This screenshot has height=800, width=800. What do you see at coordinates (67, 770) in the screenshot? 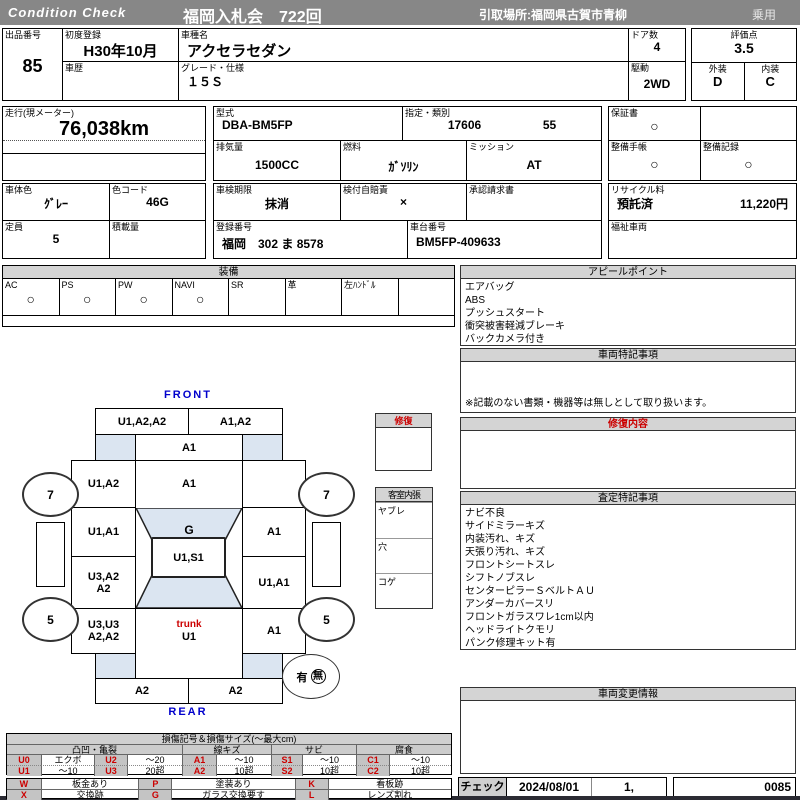
I see `legend-size: 〜10` at bounding box center [67, 770].